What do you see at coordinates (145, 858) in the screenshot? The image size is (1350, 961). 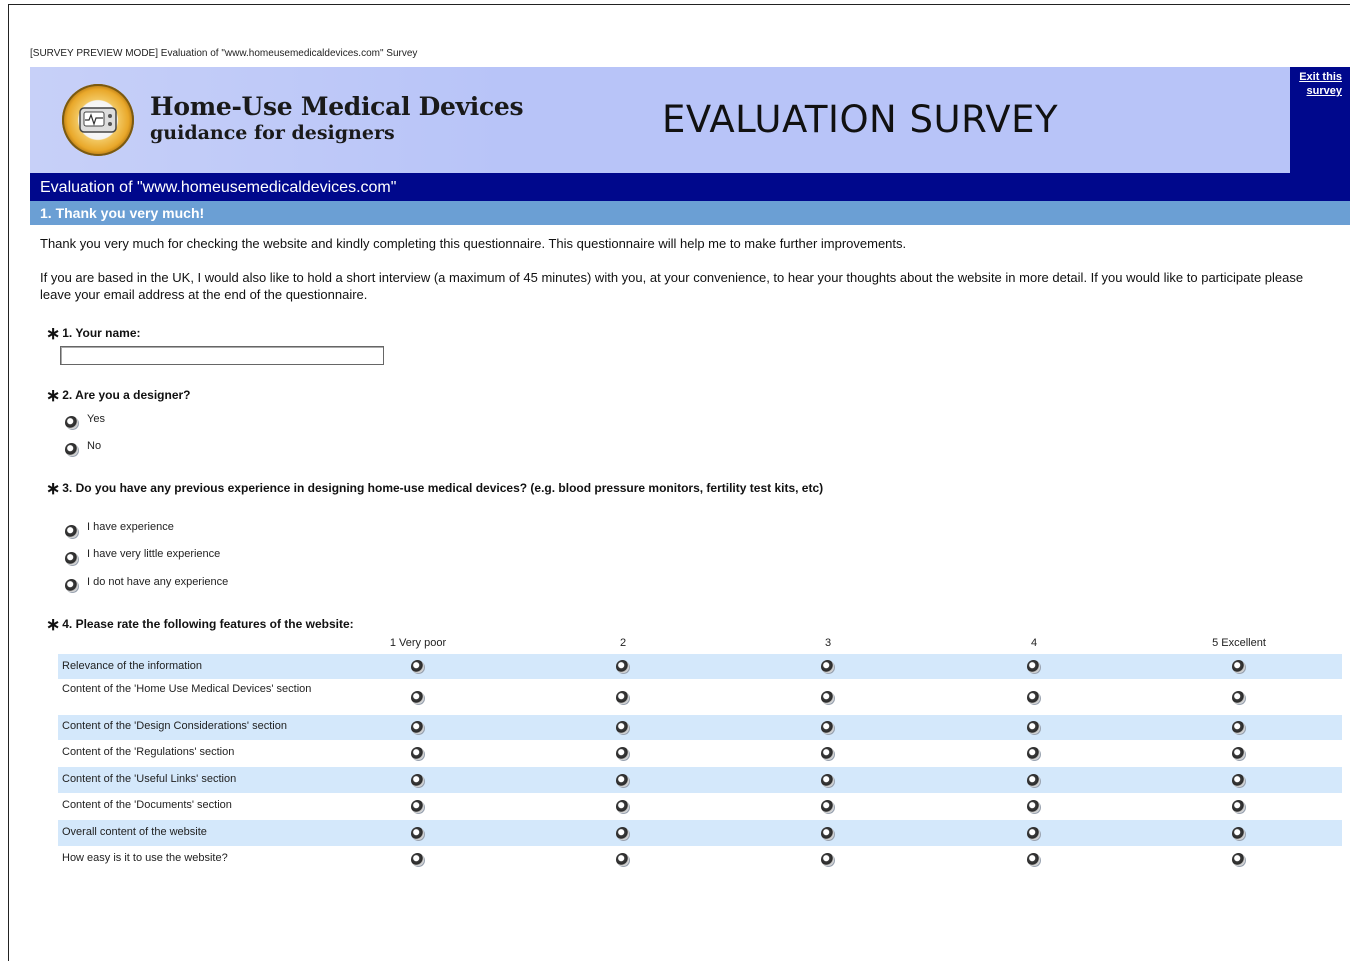 I see `rating-row-label: How easy is it to use the website?` at bounding box center [145, 858].